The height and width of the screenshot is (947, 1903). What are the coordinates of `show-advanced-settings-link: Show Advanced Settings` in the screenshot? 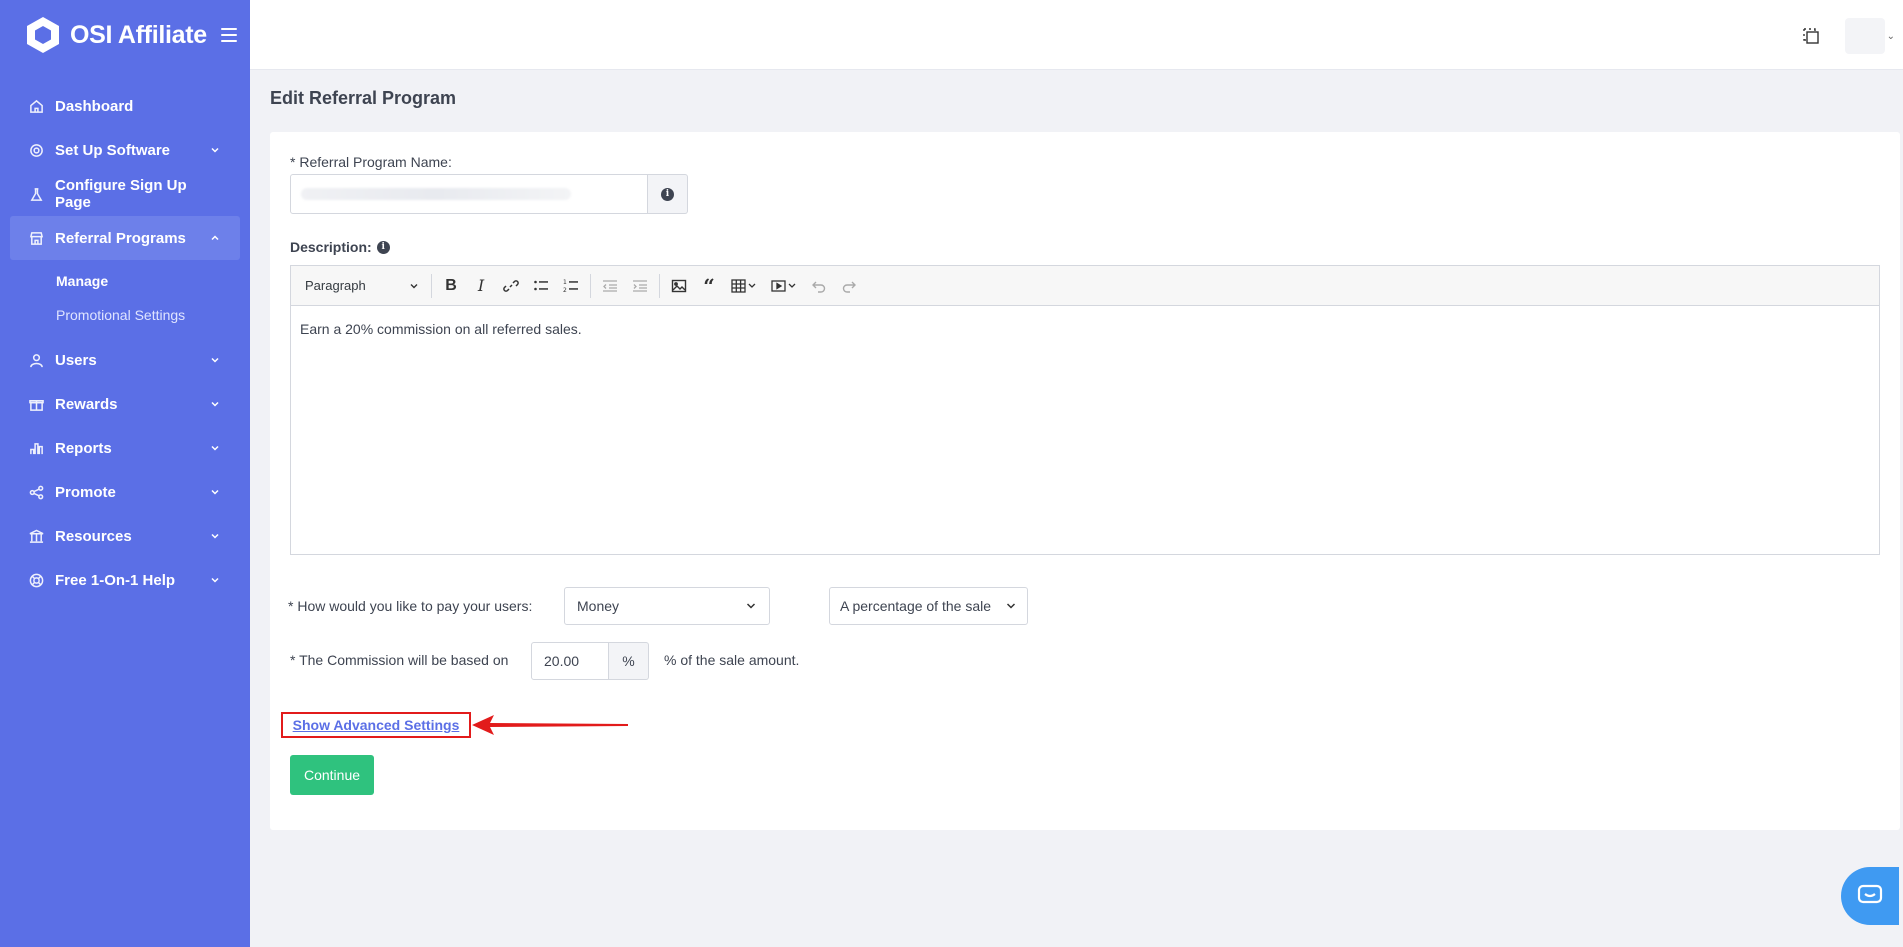 It's located at (376, 725).